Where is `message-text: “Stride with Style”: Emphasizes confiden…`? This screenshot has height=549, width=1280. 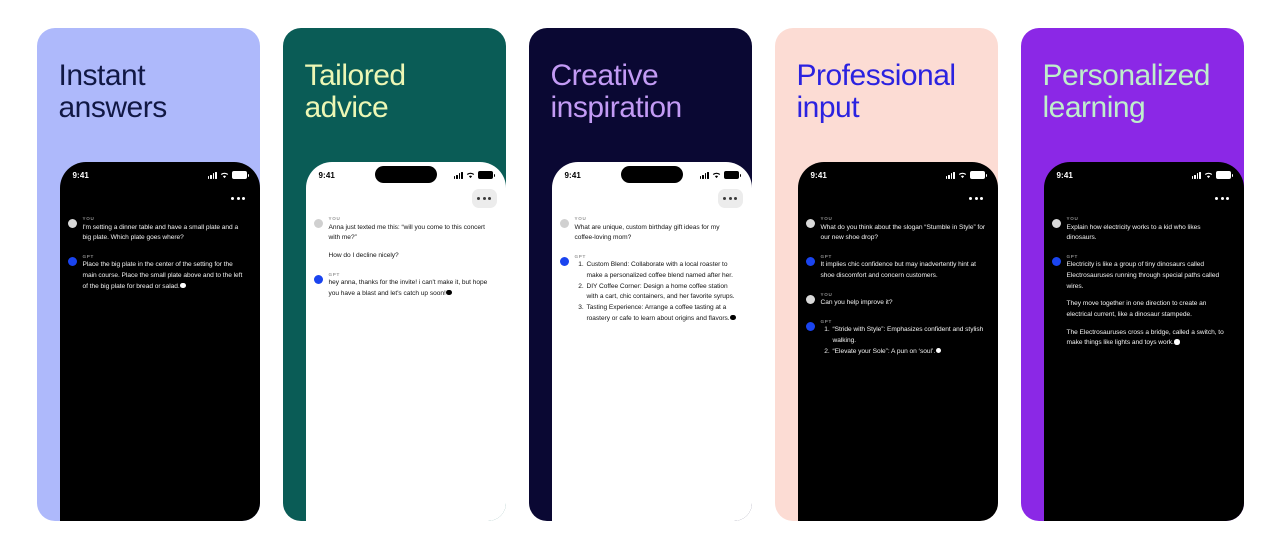
message-text: “Stride with Style”: Emphasizes confiden… is located at coordinates (903, 341).